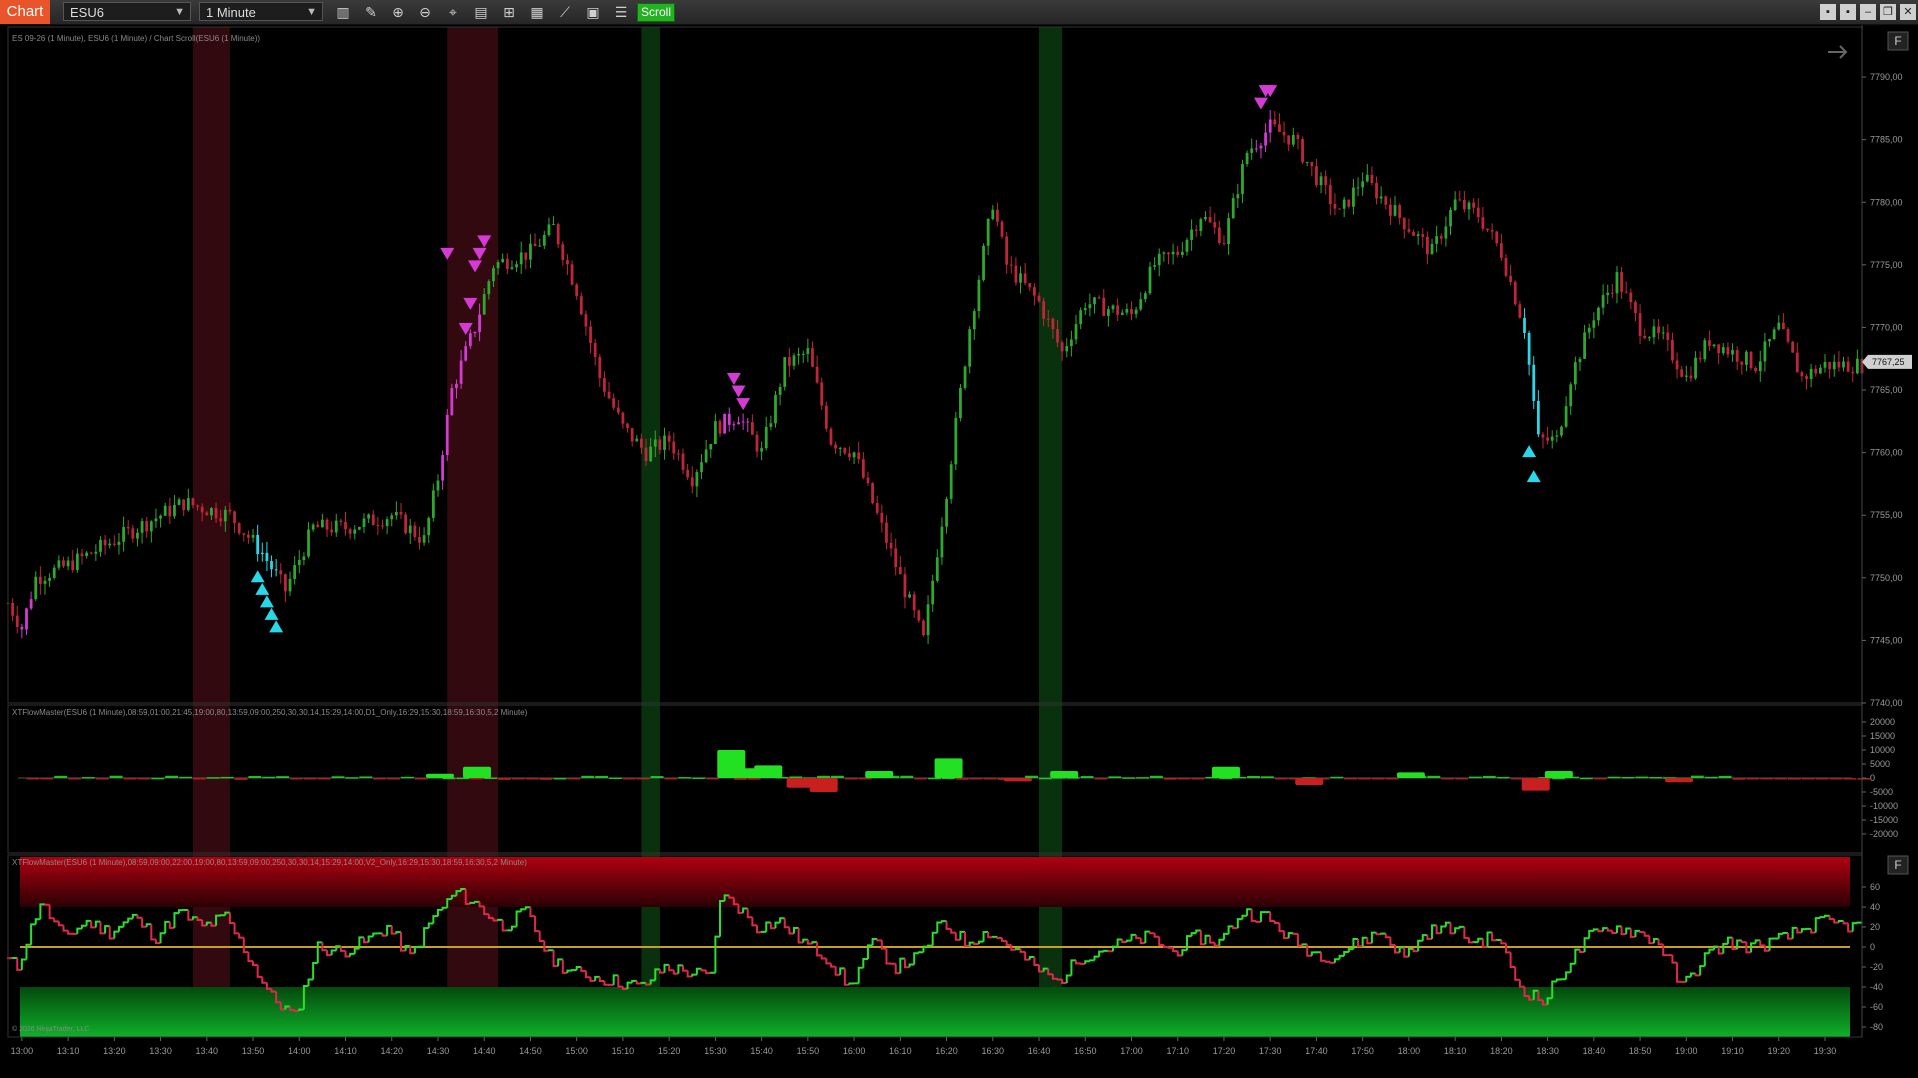  Describe the element at coordinates (1039, 1051) in the screenshot. I see `time-tick-label: 16:40` at that location.